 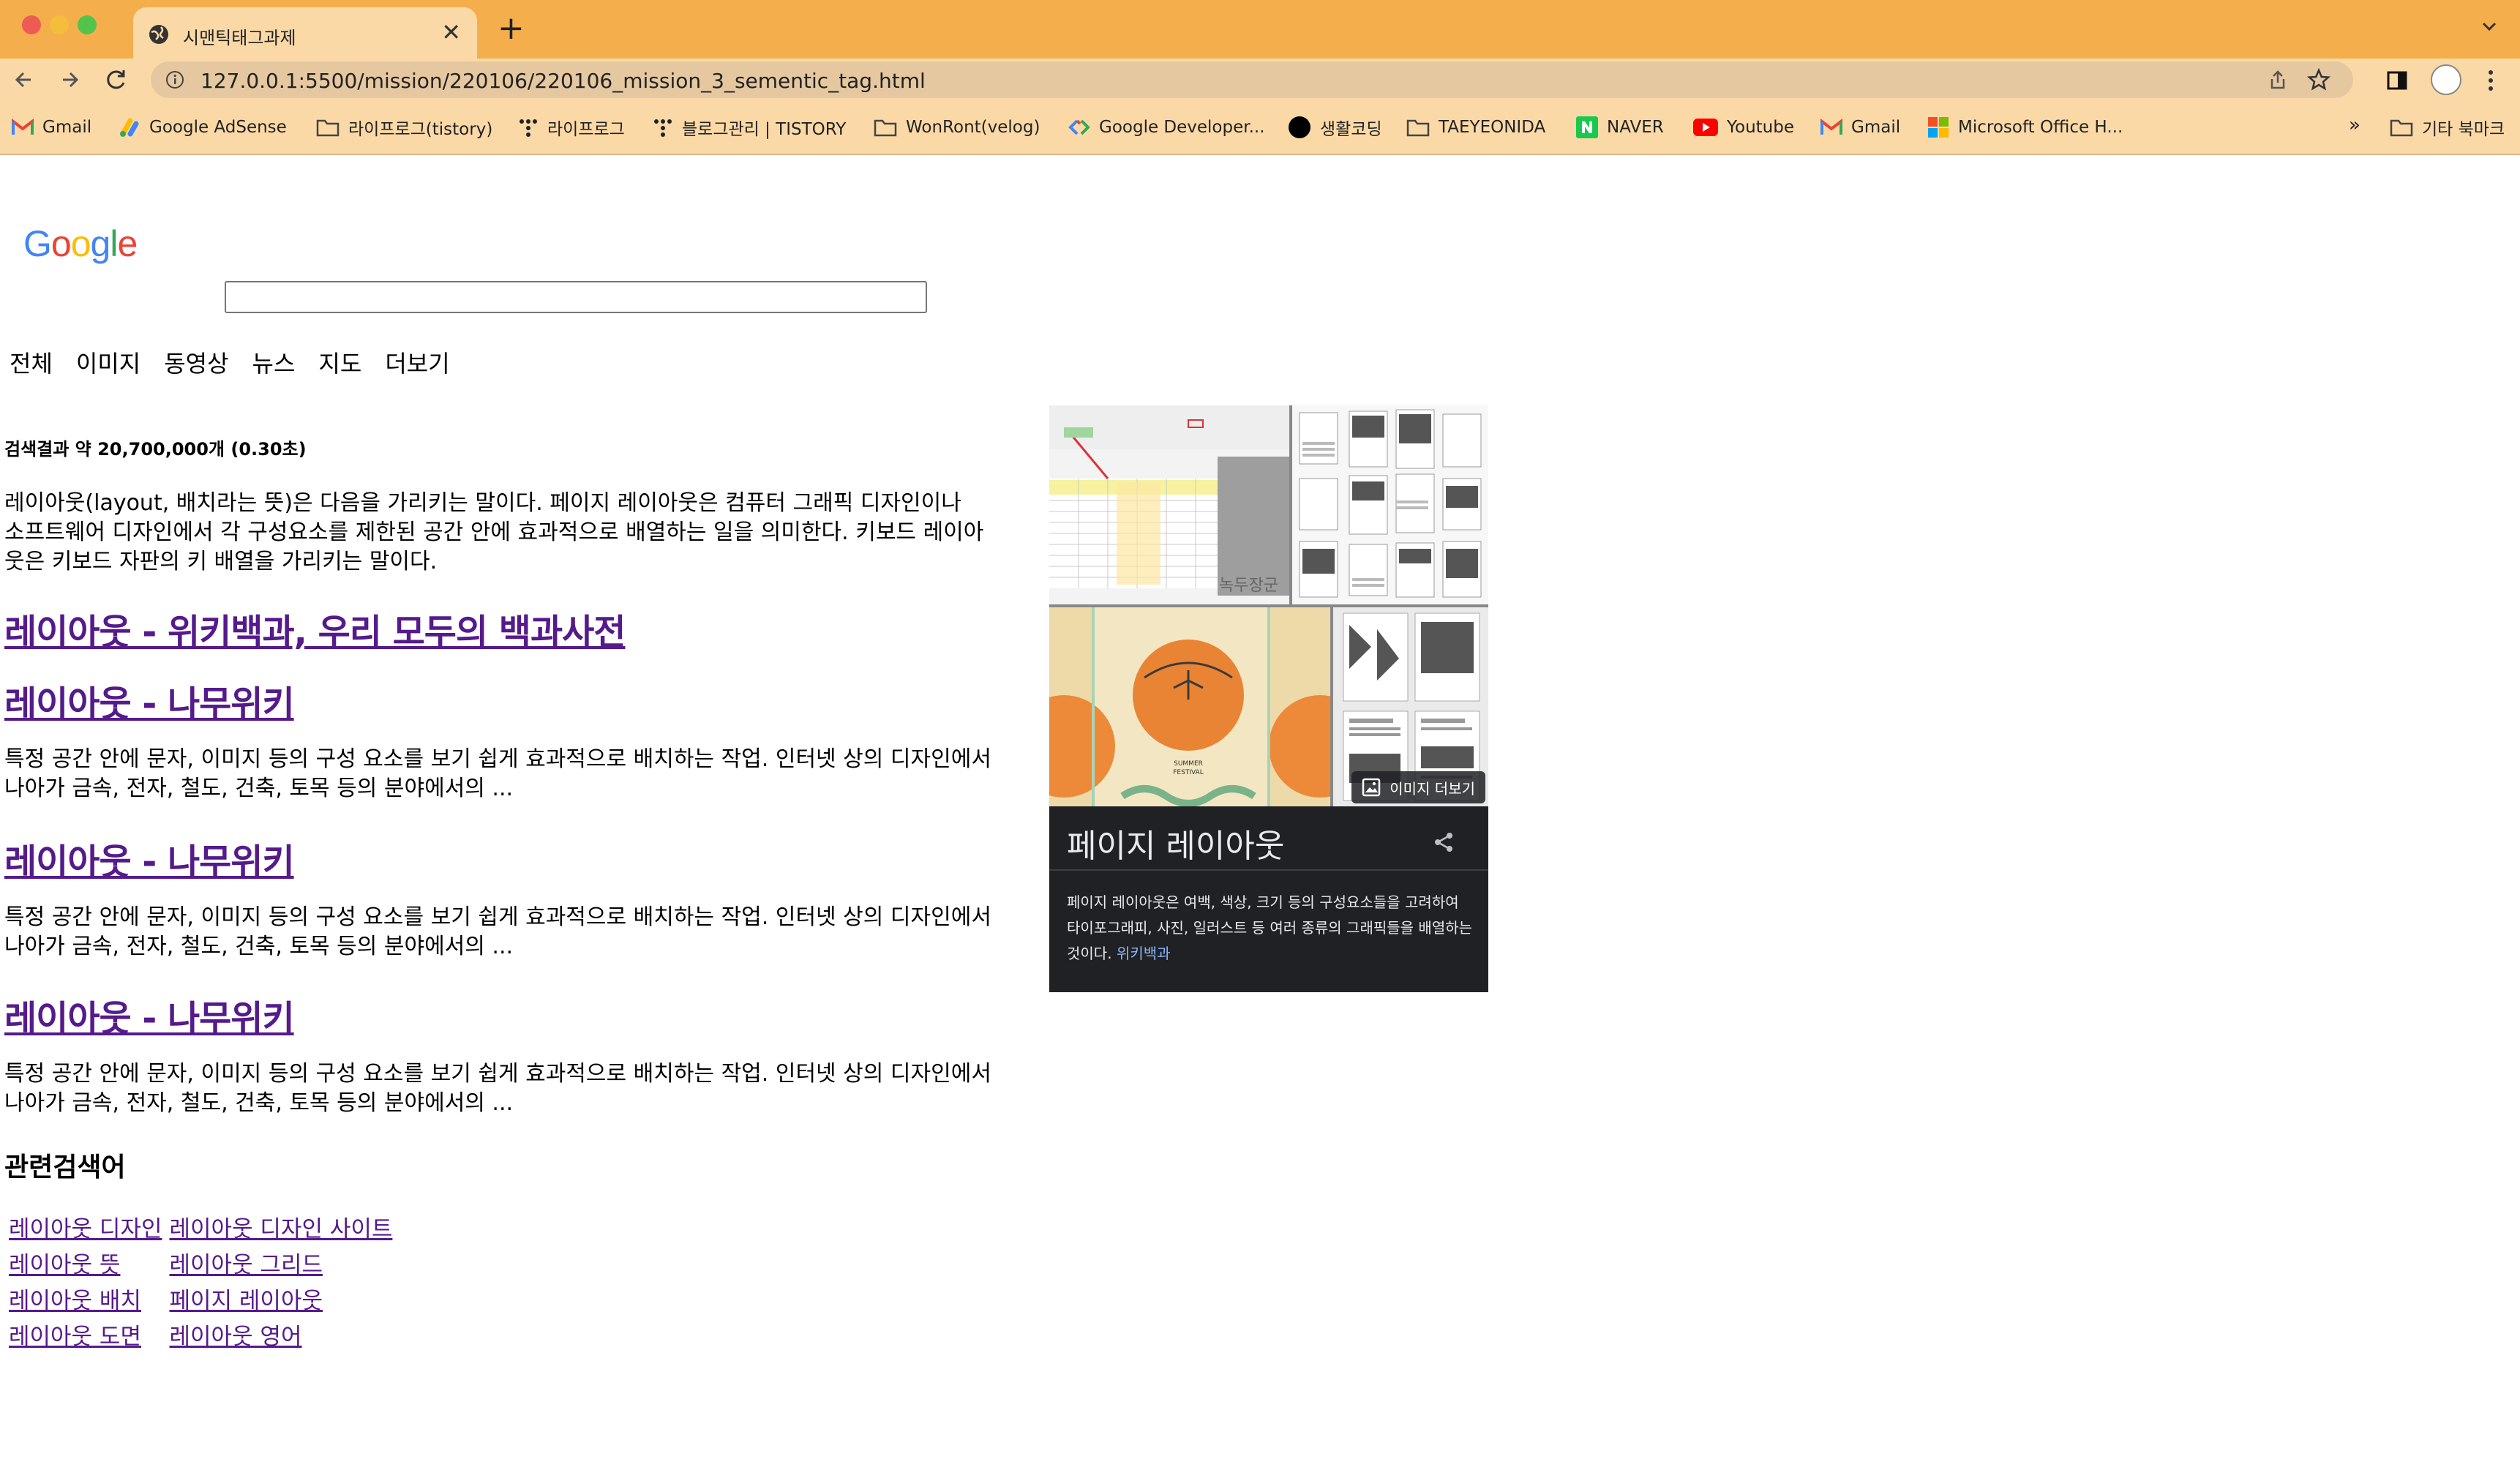 I want to click on window-minimize-button, so click(x=59, y=24).